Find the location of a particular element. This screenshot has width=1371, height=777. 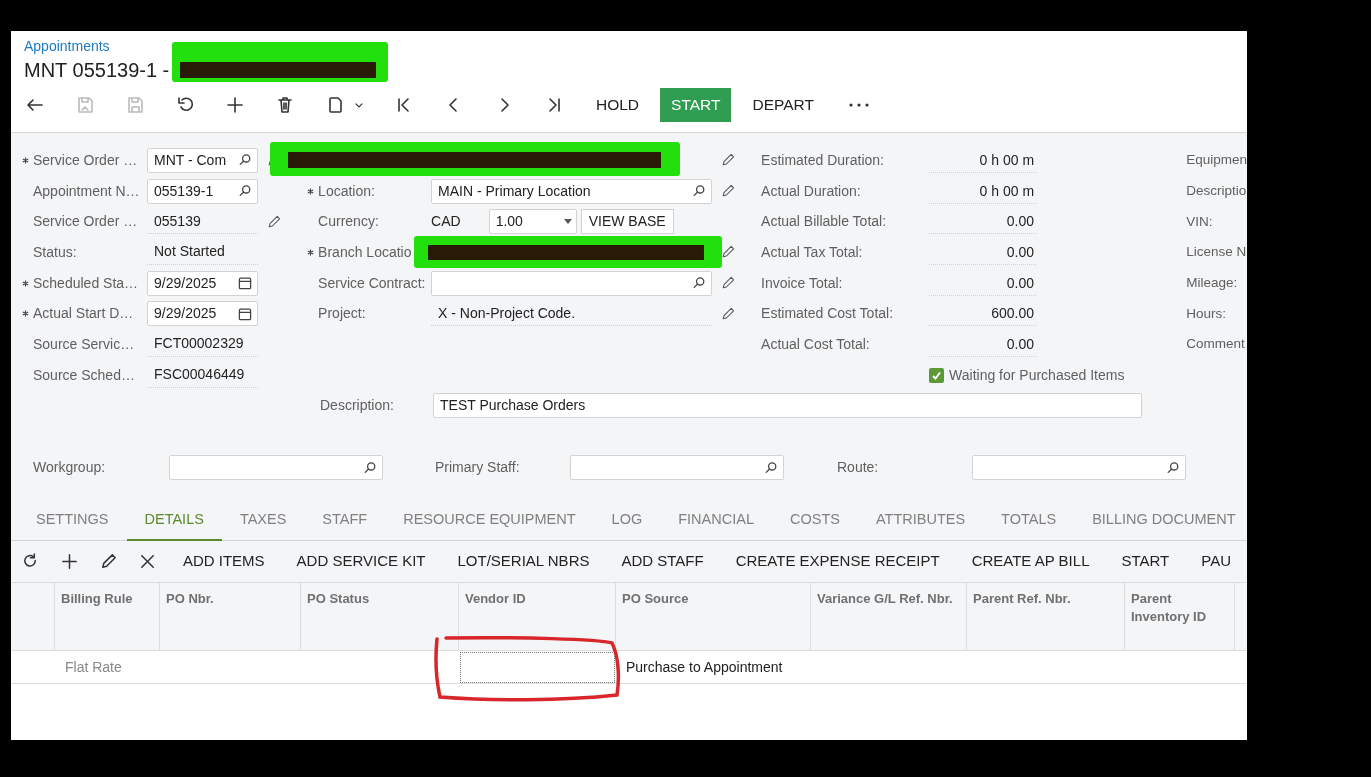

checkbox is located at coordinates (937, 375).